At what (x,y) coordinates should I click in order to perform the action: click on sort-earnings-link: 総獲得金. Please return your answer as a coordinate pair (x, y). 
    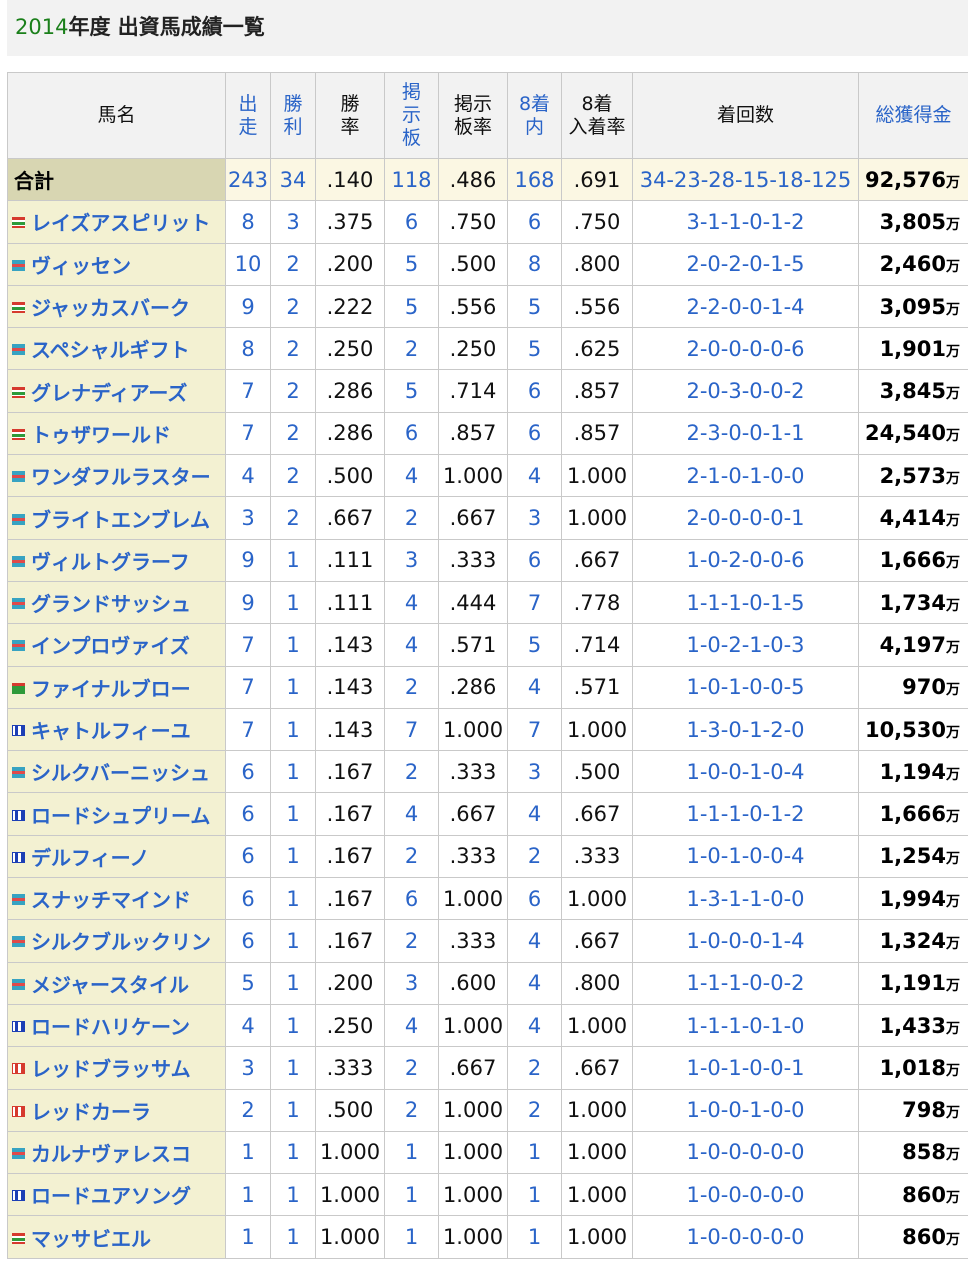
    Looking at the image, I should click on (913, 115).